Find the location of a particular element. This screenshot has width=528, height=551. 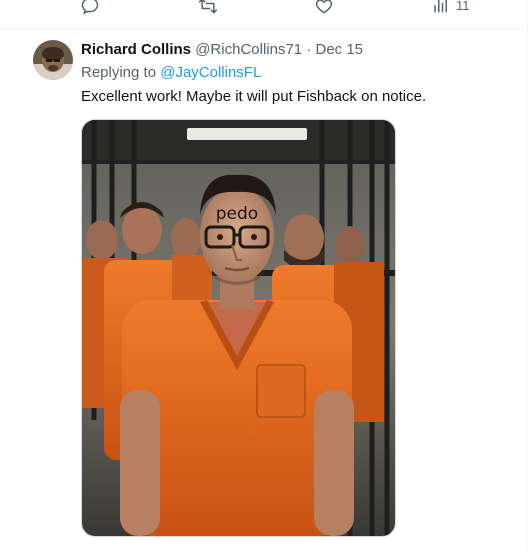

views-icon is located at coordinates (441, 7).